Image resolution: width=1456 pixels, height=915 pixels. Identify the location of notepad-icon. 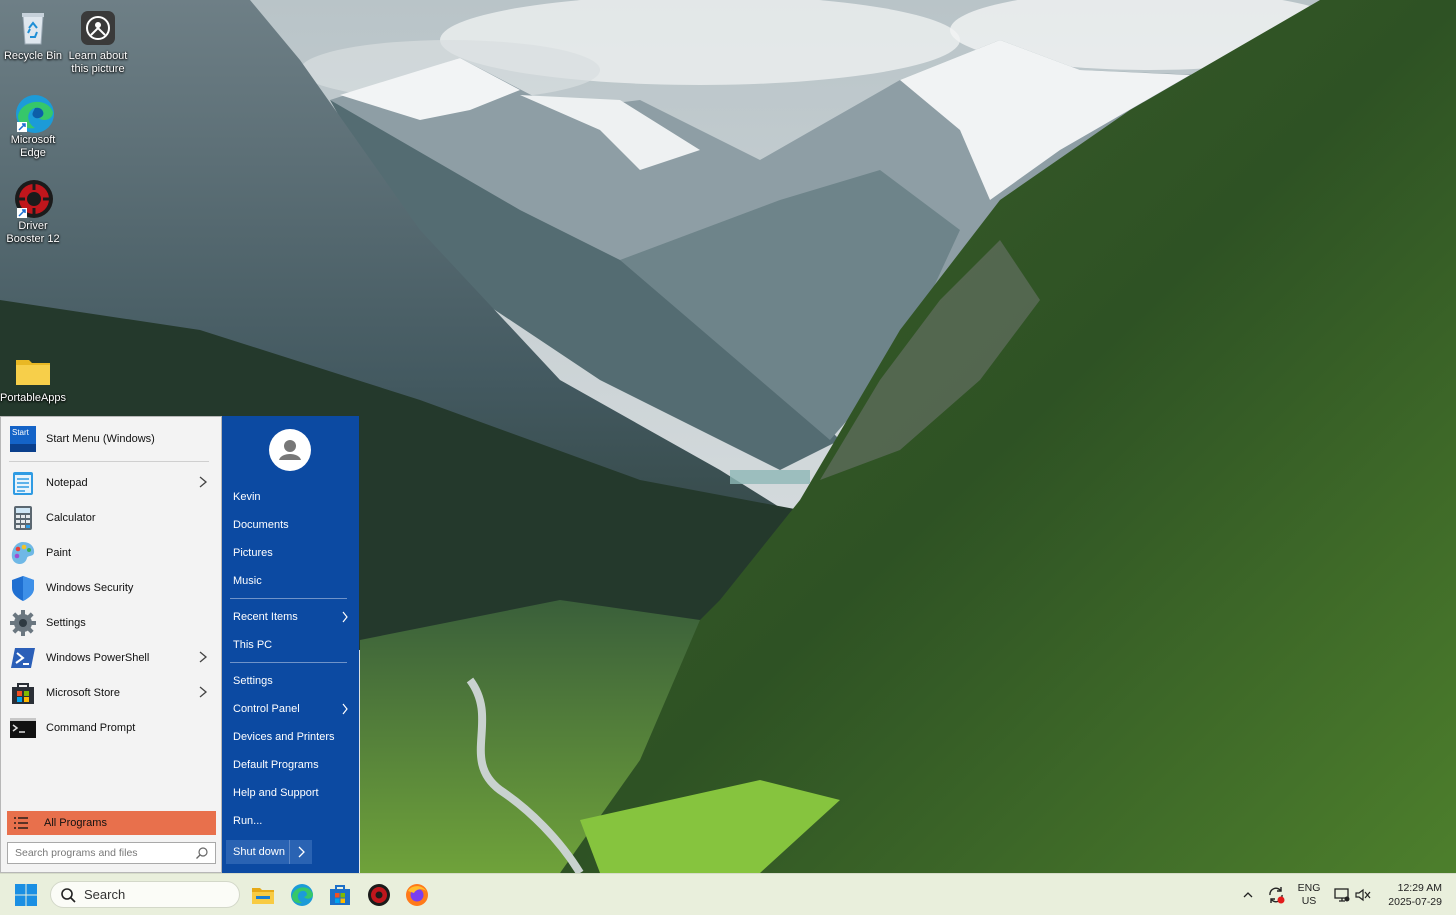
(23, 483).